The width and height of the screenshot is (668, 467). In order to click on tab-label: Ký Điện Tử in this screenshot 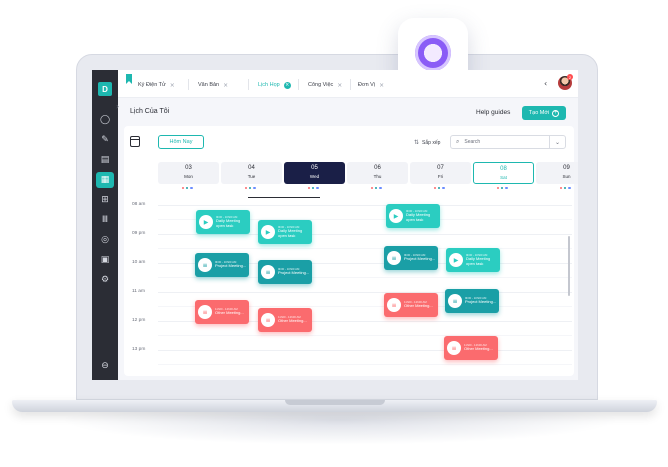, I will do `click(152, 85)`.